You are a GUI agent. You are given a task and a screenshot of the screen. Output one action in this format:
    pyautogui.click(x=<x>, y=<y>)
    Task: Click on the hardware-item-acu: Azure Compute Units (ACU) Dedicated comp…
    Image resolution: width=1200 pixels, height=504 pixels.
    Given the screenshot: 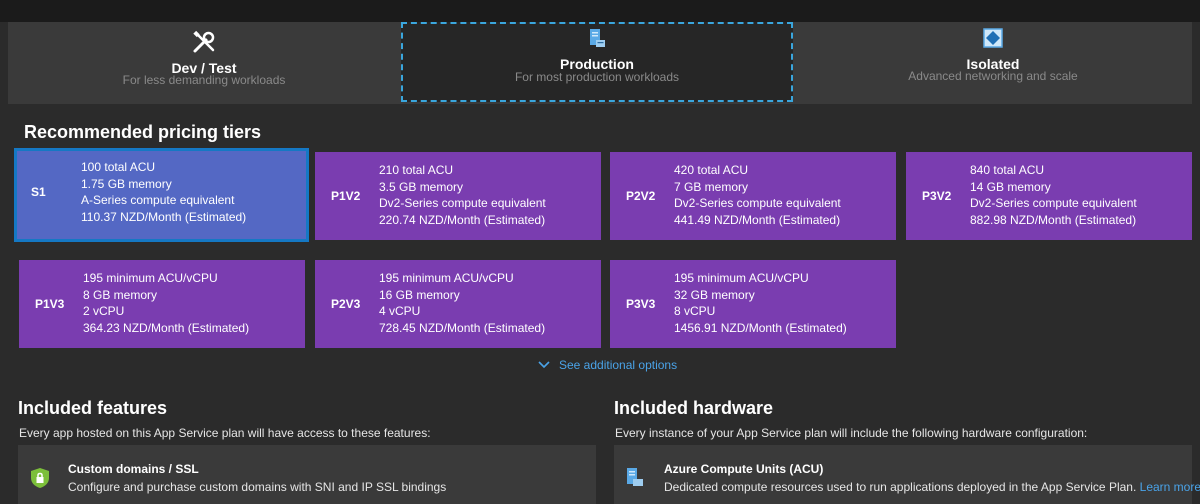 What is the action you would take?
    pyautogui.click(x=907, y=474)
    